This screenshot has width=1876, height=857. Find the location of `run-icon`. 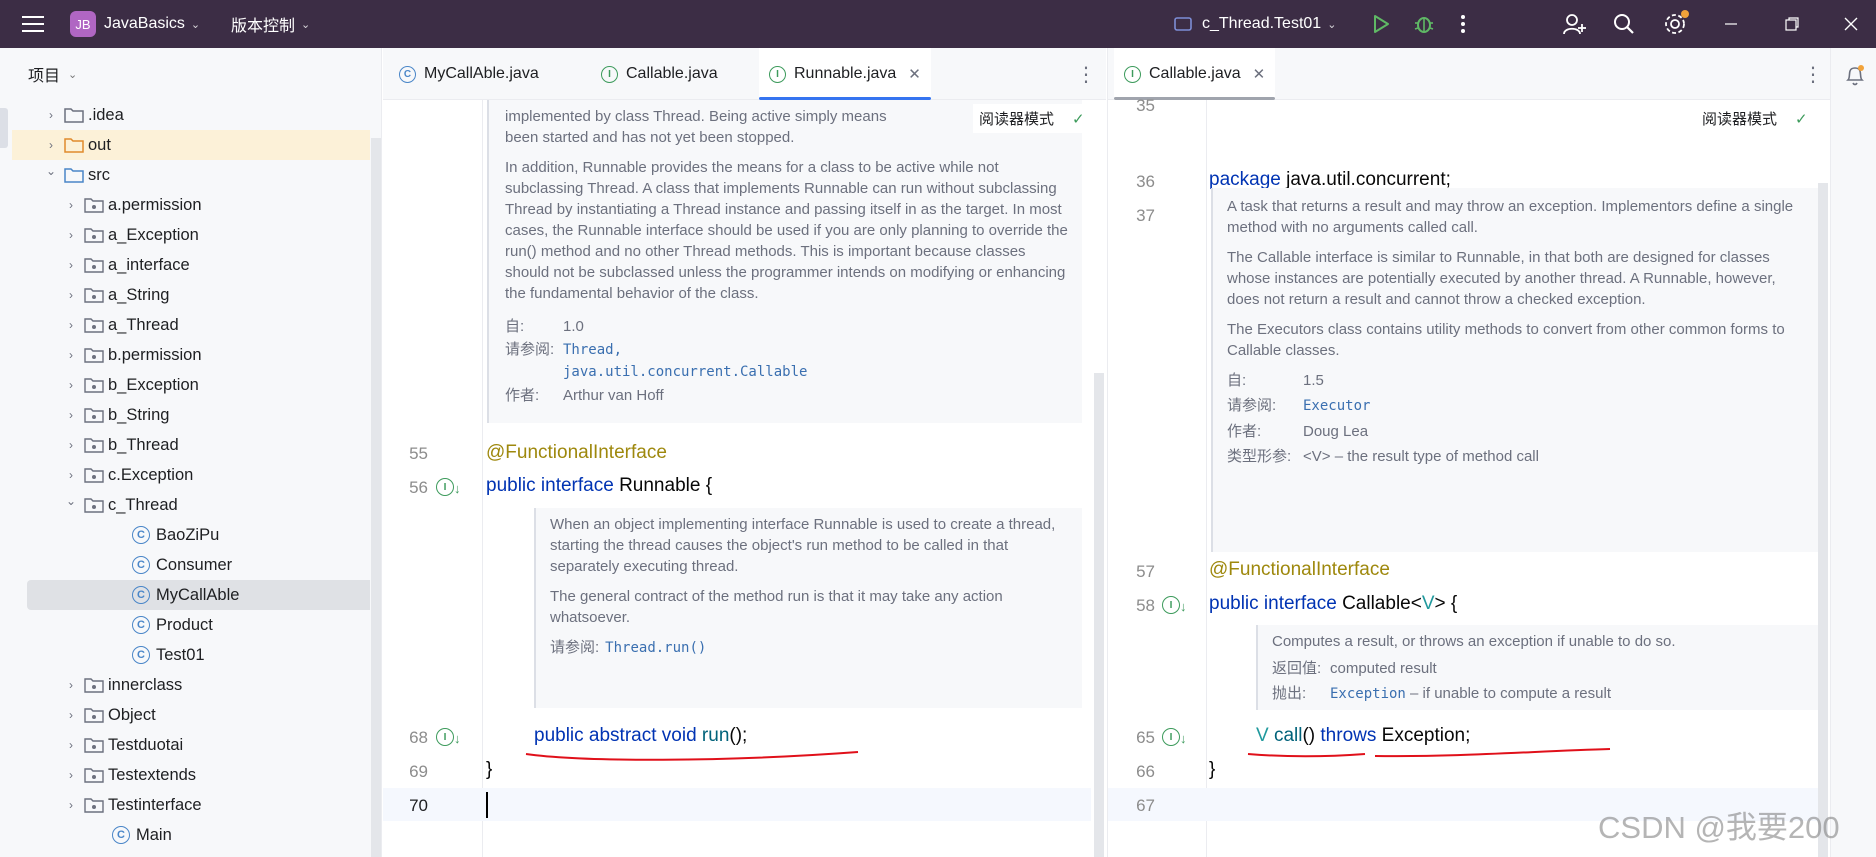

run-icon is located at coordinates (1381, 24).